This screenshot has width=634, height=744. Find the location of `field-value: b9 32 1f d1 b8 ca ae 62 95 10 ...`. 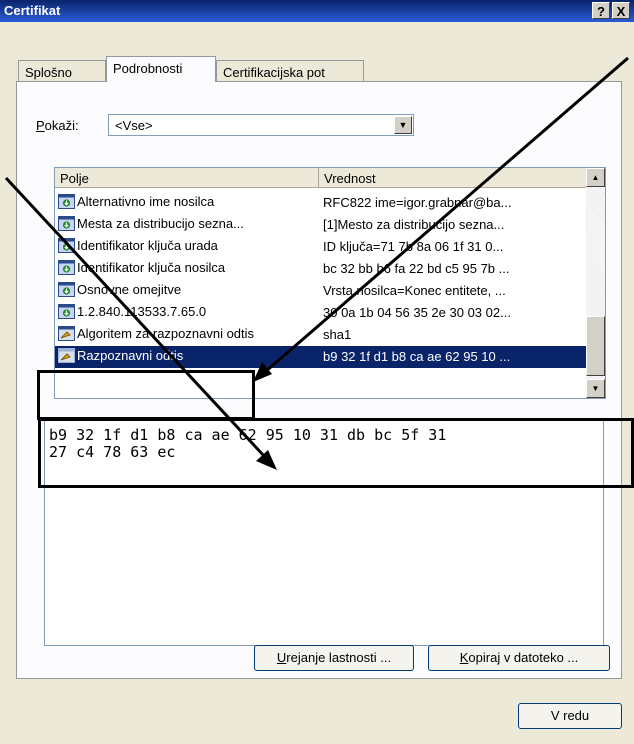

field-value: b9 32 1f d1 b8 ca ae 62 95 10 ... is located at coordinates (417, 356).